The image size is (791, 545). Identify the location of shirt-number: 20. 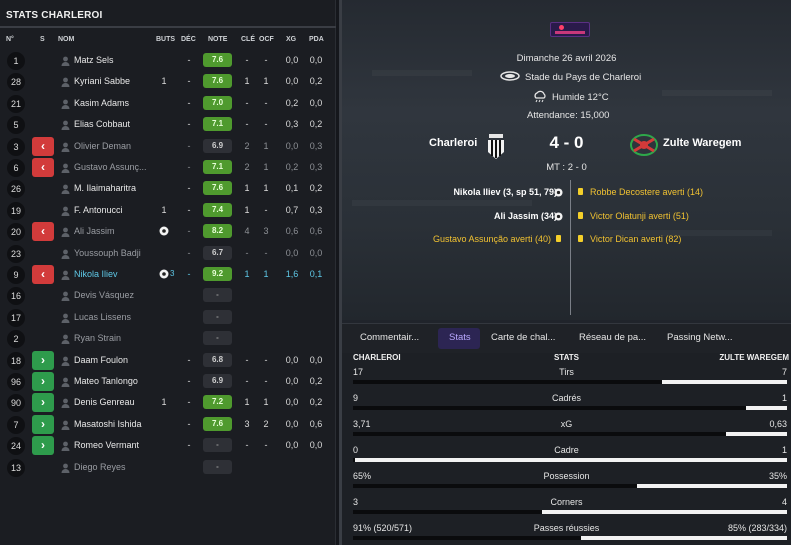
(16, 232).